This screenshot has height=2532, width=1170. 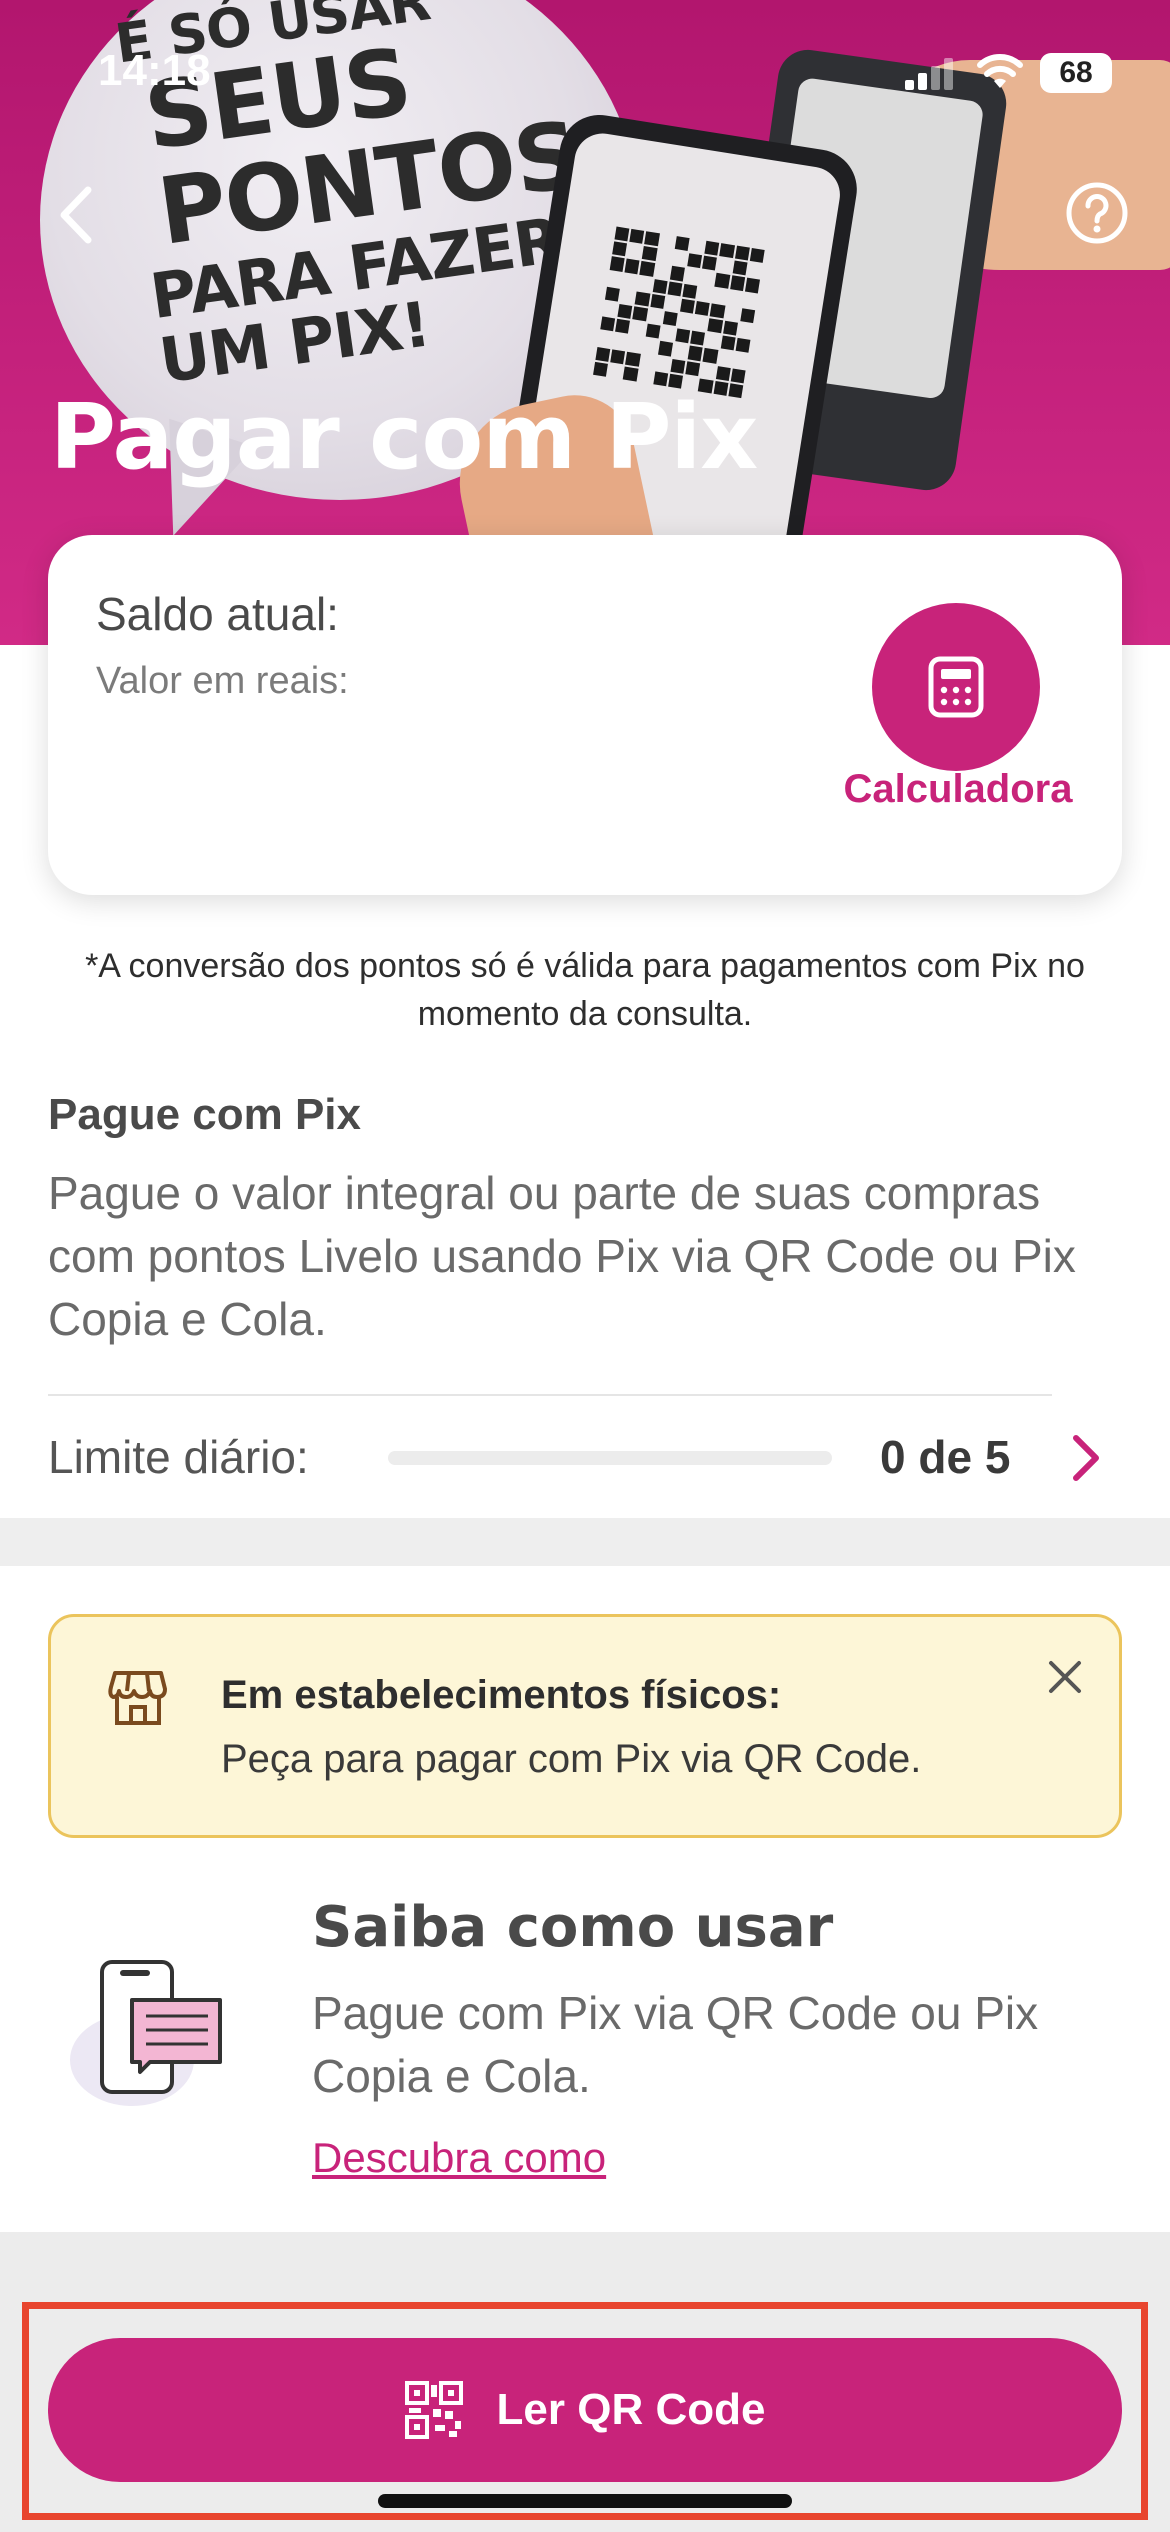 What do you see at coordinates (222, 681) in the screenshot?
I see `balance-value-label: Valor em reais:` at bounding box center [222, 681].